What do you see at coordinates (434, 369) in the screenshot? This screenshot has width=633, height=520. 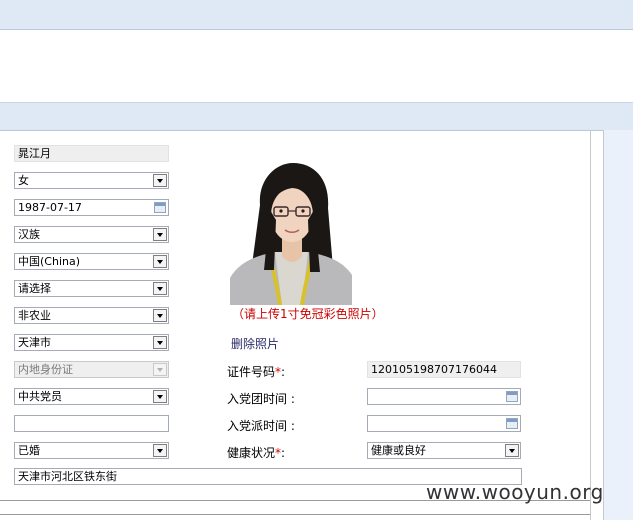 I see `id-number-value: 120105198707176044` at bounding box center [434, 369].